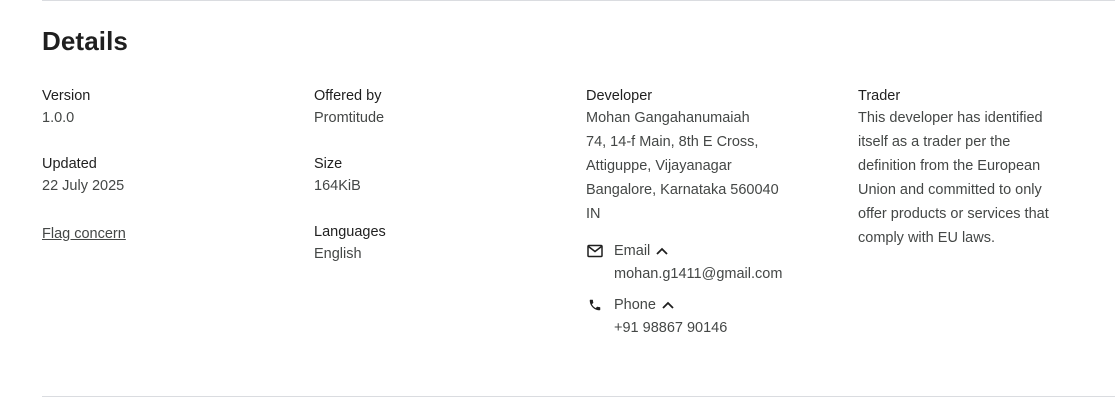  What do you see at coordinates (85, 41) in the screenshot?
I see `section-title: Details` at bounding box center [85, 41].